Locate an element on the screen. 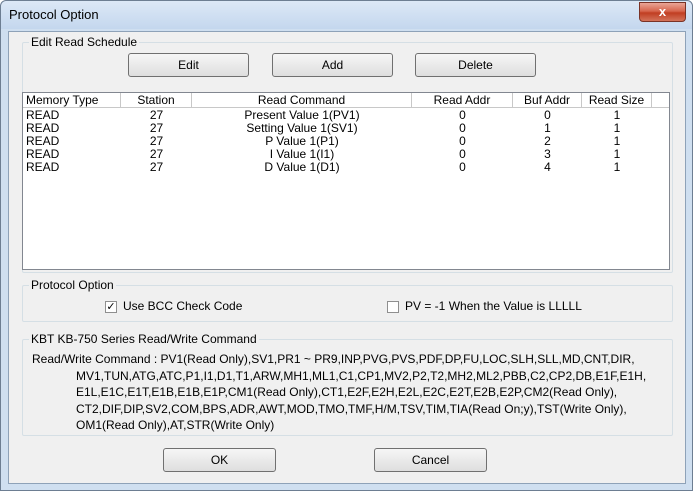 The height and width of the screenshot is (491, 693). cancel-button: Cancel is located at coordinates (430, 460).